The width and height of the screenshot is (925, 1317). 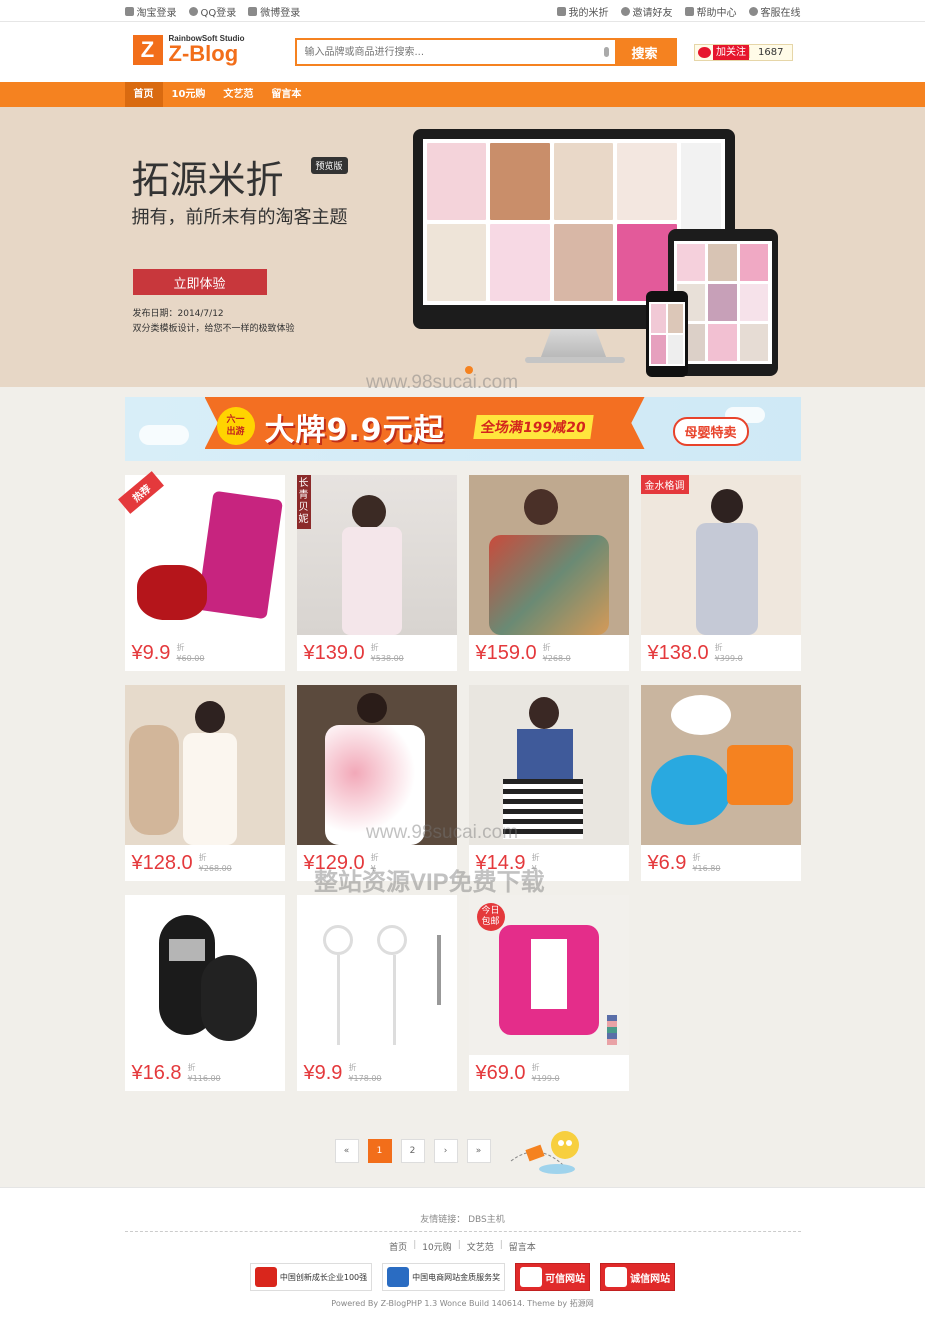 What do you see at coordinates (178, 314) in the screenshot?
I see `release-date: 发布日期：2014/7/12` at bounding box center [178, 314].